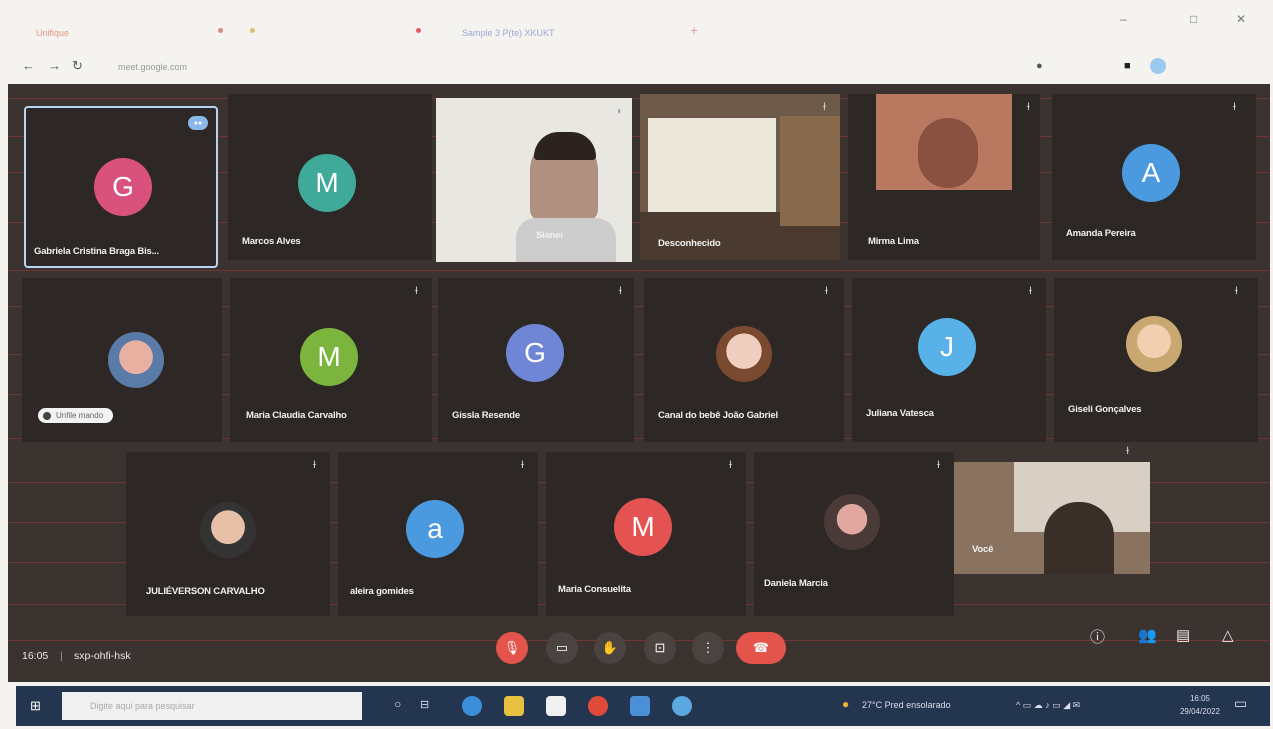  I want to click on avatar: G, so click(535, 353).